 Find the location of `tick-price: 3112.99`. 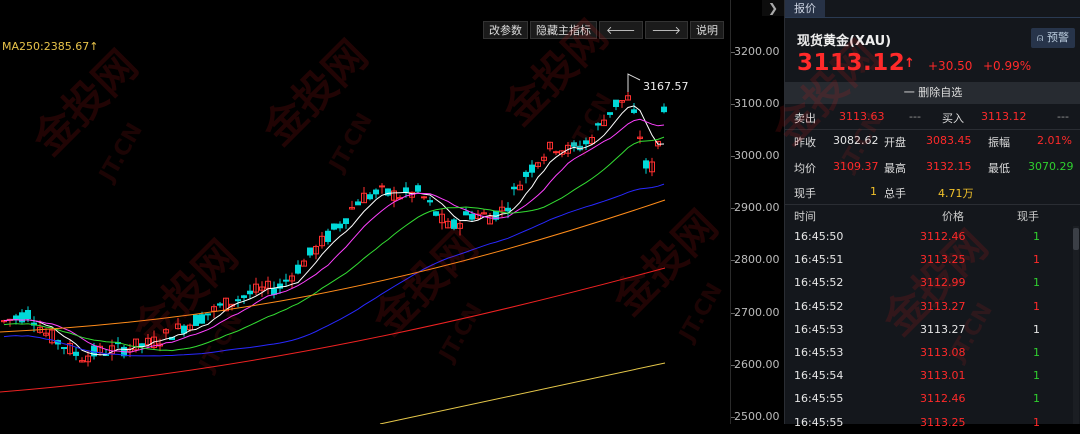

tick-price: 3112.99 is located at coordinates (943, 283).